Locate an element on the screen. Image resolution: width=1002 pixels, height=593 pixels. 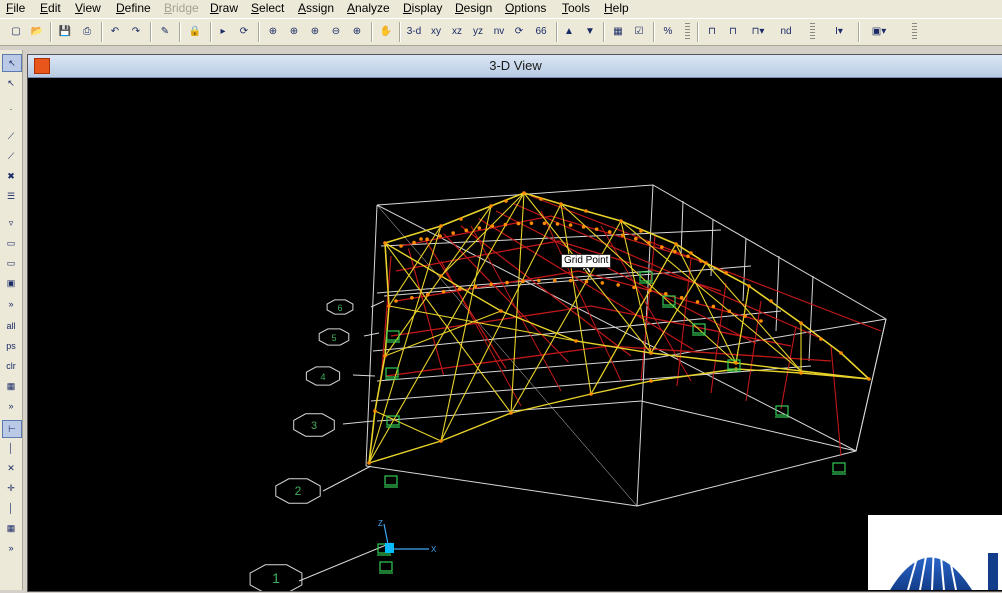
view-nv-button: nv is located at coordinates (499, 32).